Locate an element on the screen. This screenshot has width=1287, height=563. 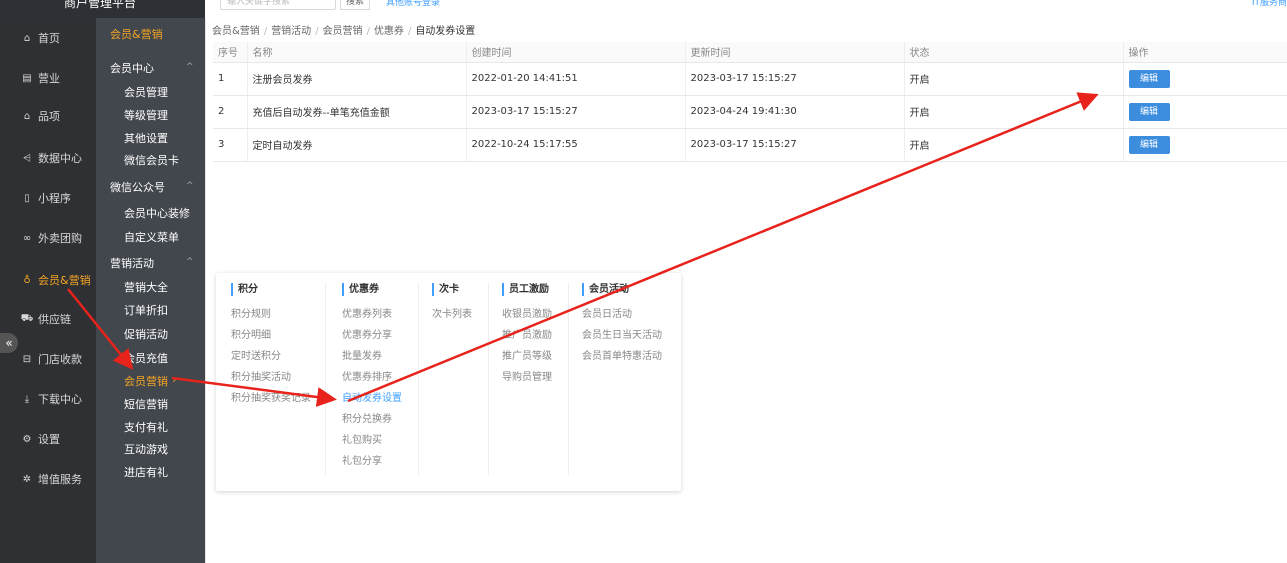
nav-item-label: 外卖团购 is located at coordinates (60, 238).